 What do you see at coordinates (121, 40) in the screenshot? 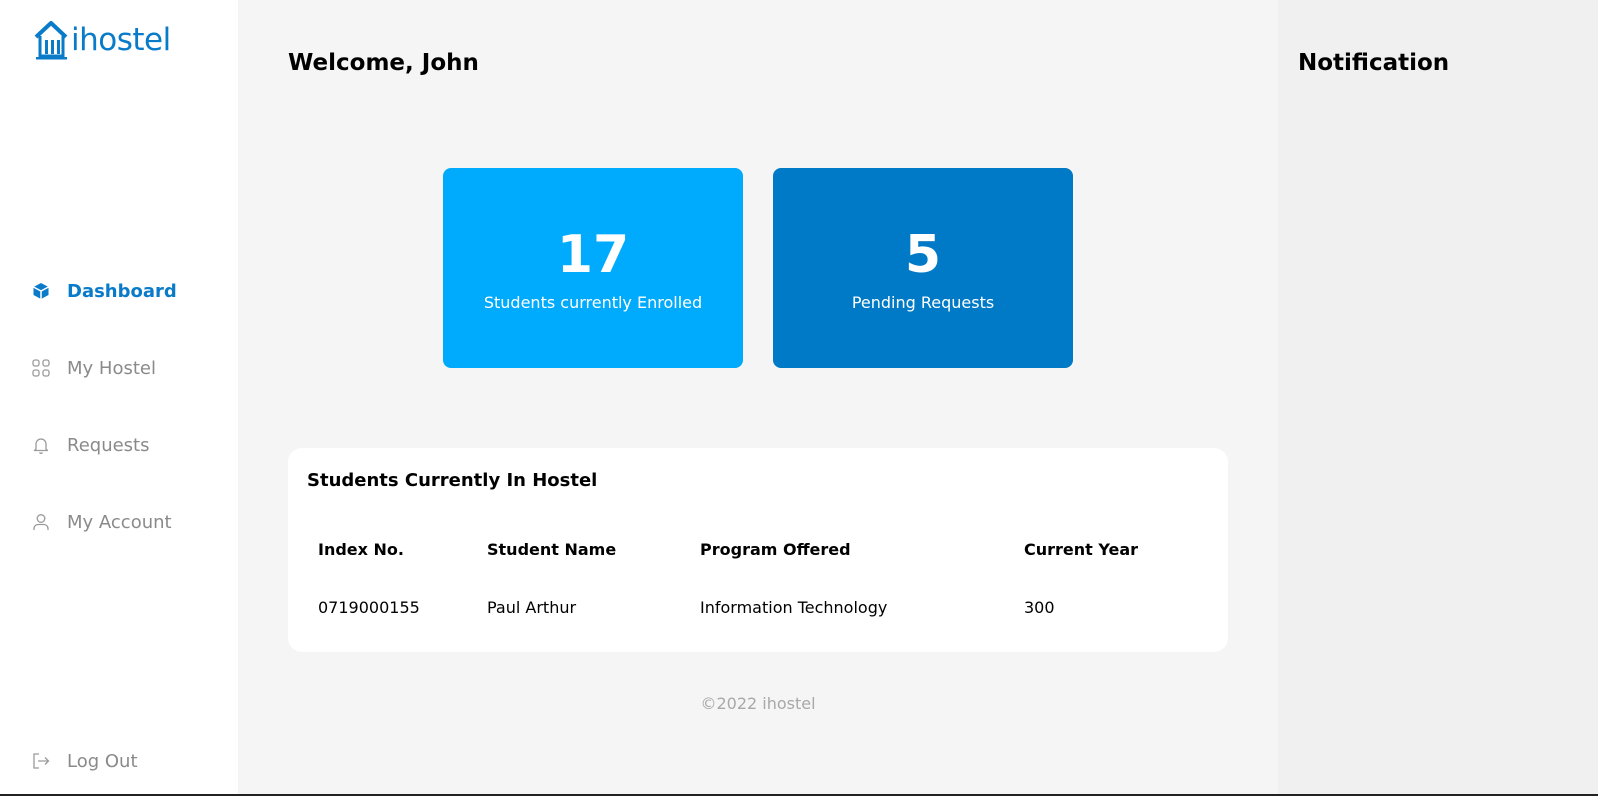
I see `brand-name: ihostel` at bounding box center [121, 40].